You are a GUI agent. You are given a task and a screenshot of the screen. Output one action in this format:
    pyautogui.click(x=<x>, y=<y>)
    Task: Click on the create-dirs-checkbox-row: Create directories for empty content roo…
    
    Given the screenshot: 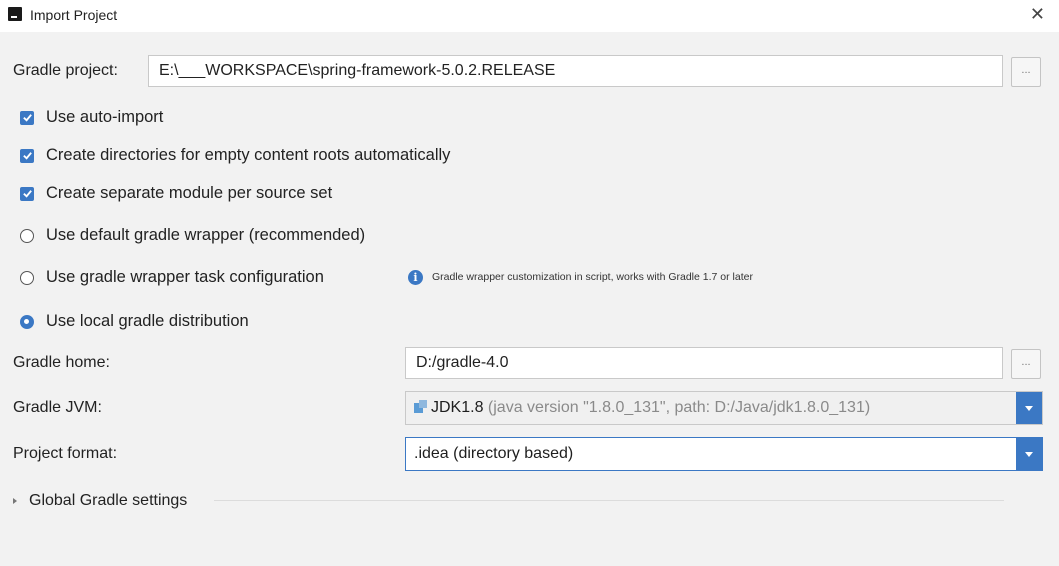 What is the action you would take?
    pyautogui.click(x=235, y=155)
    